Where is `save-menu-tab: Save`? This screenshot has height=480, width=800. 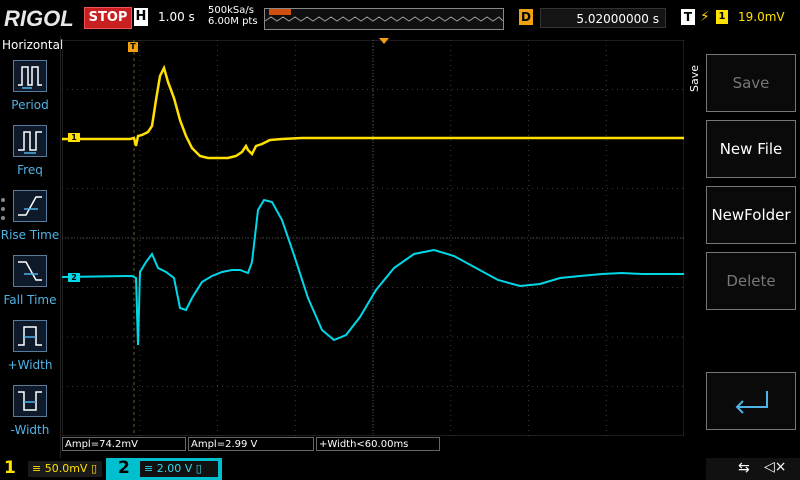
save-menu-tab: Save is located at coordinates (694, 78).